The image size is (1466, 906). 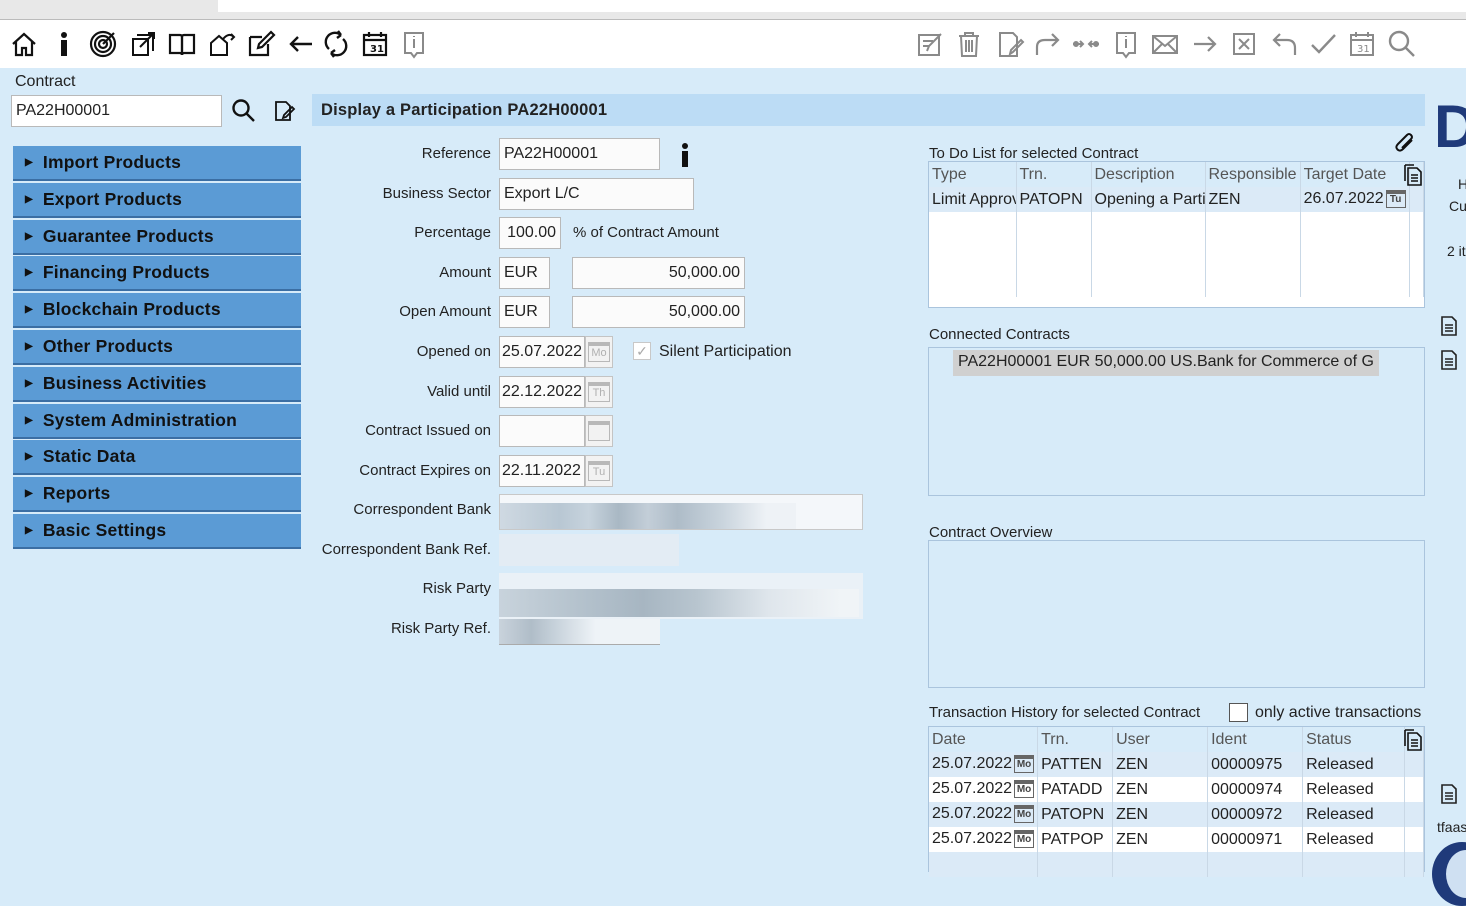 I want to click on column-header: User, so click(x=1160, y=739).